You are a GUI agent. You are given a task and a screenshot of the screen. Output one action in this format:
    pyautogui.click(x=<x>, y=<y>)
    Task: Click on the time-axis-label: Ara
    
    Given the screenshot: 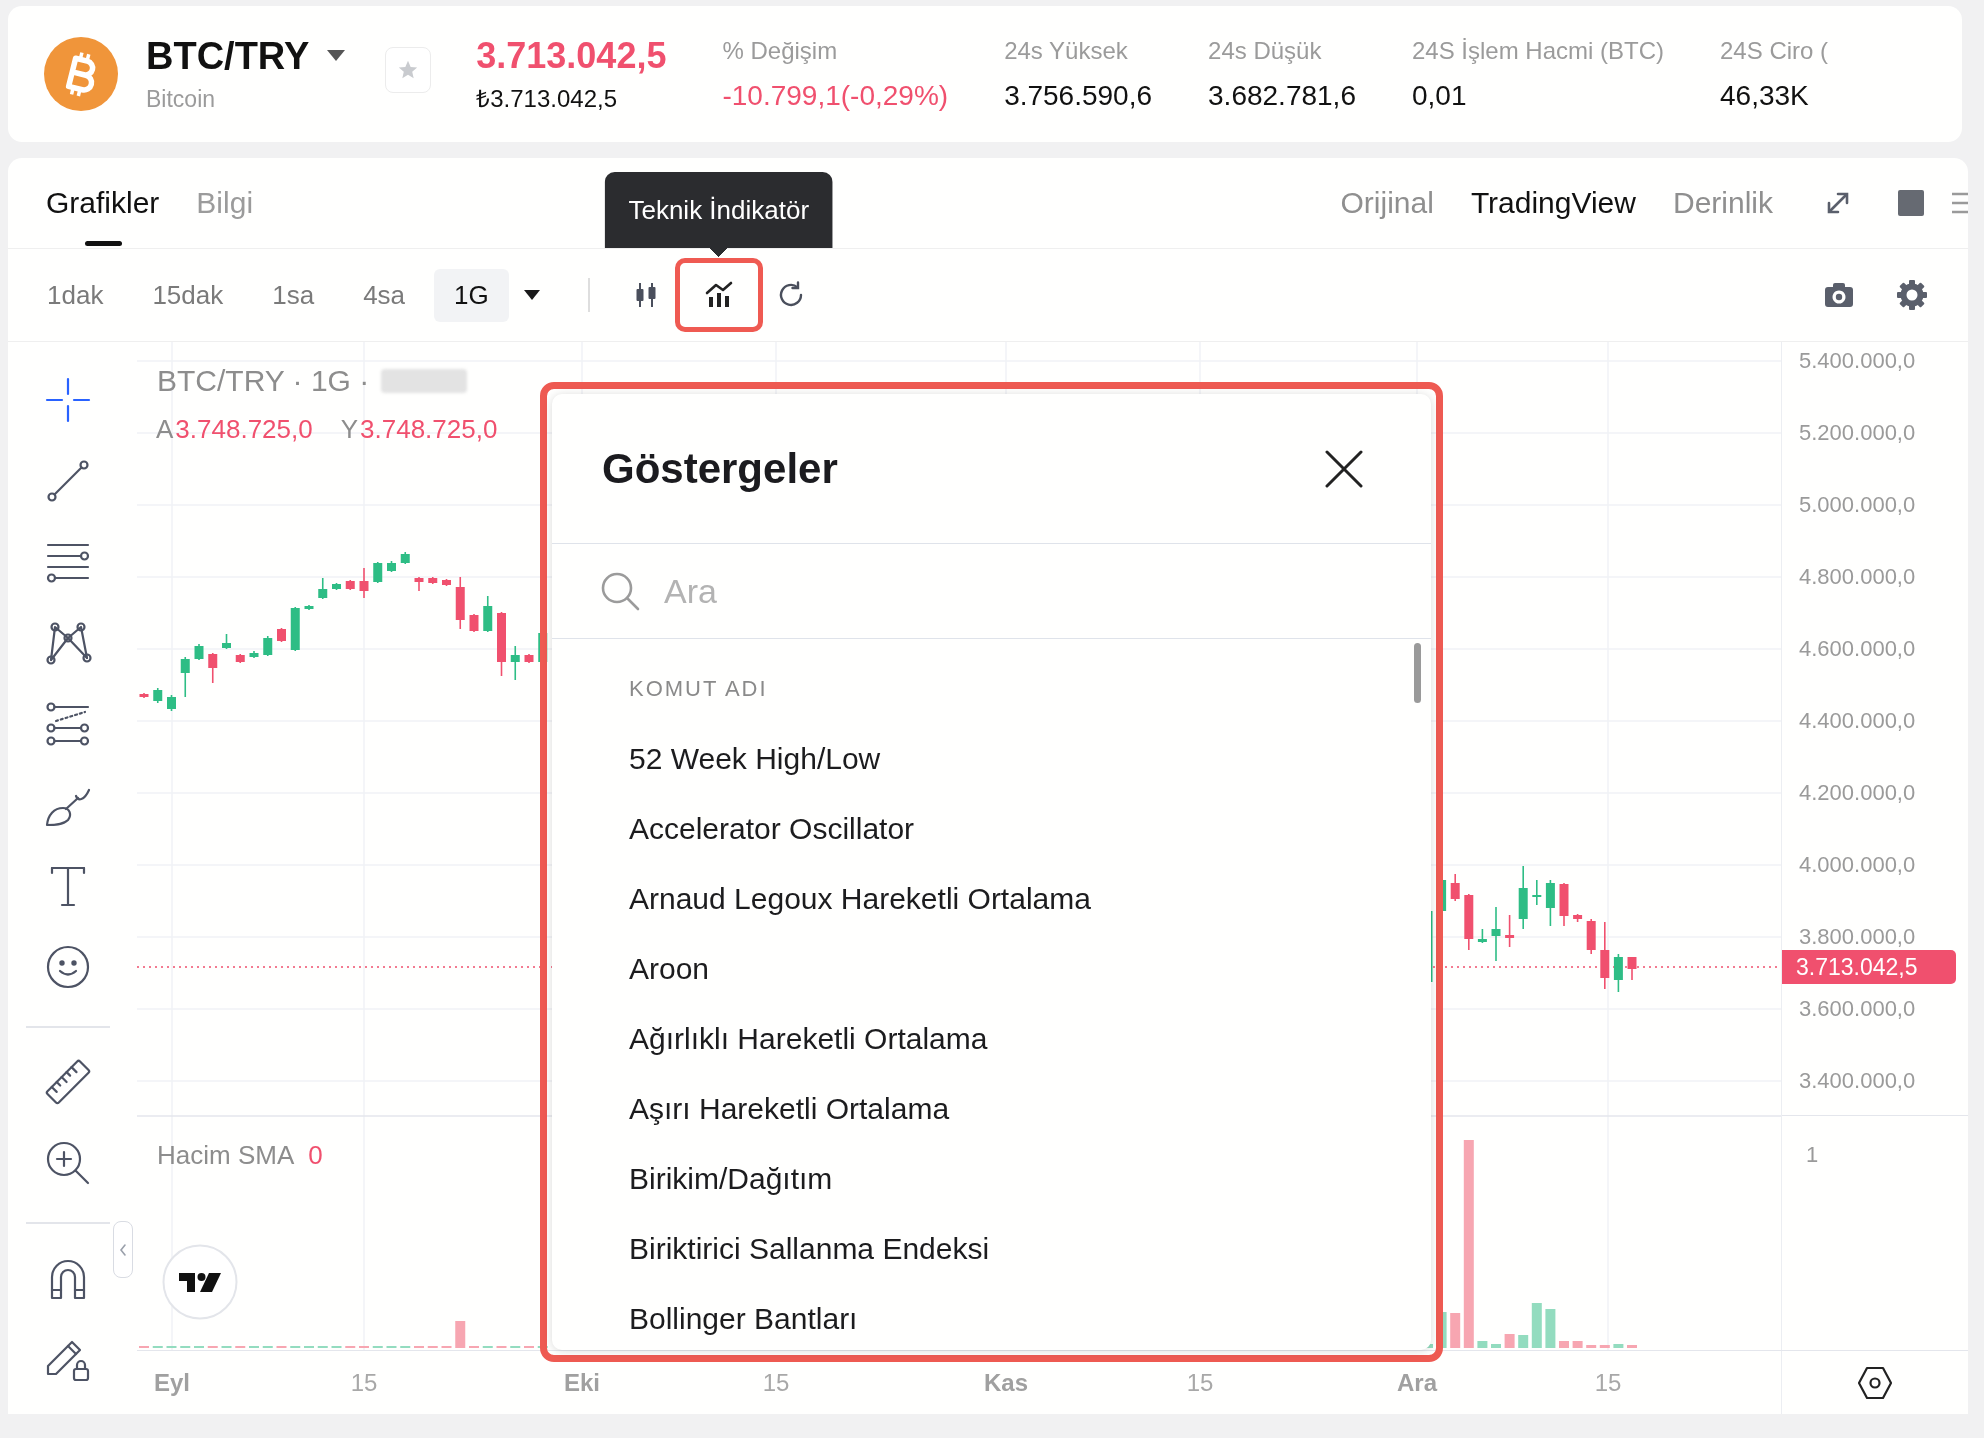 What is the action you would take?
    pyautogui.click(x=1417, y=1382)
    